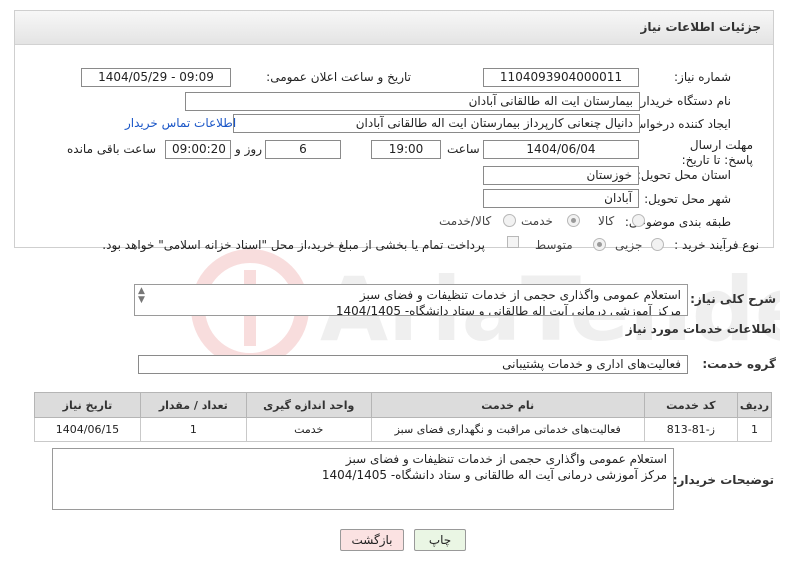  Describe the element at coordinates (561, 77) in the screenshot. I see `need-number-field: 1104093904000011` at that location.